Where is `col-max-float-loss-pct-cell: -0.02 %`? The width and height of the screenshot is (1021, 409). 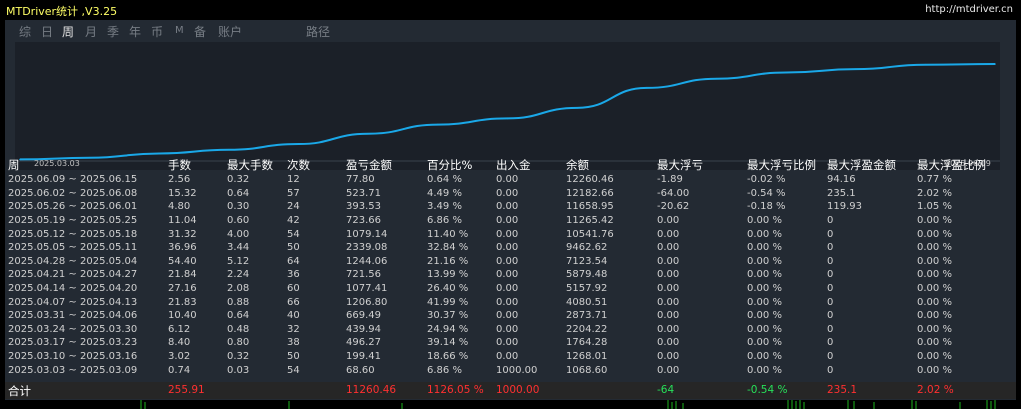 col-max-float-loss-pct-cell: -0.02 % is located at coordinates (766, 180).